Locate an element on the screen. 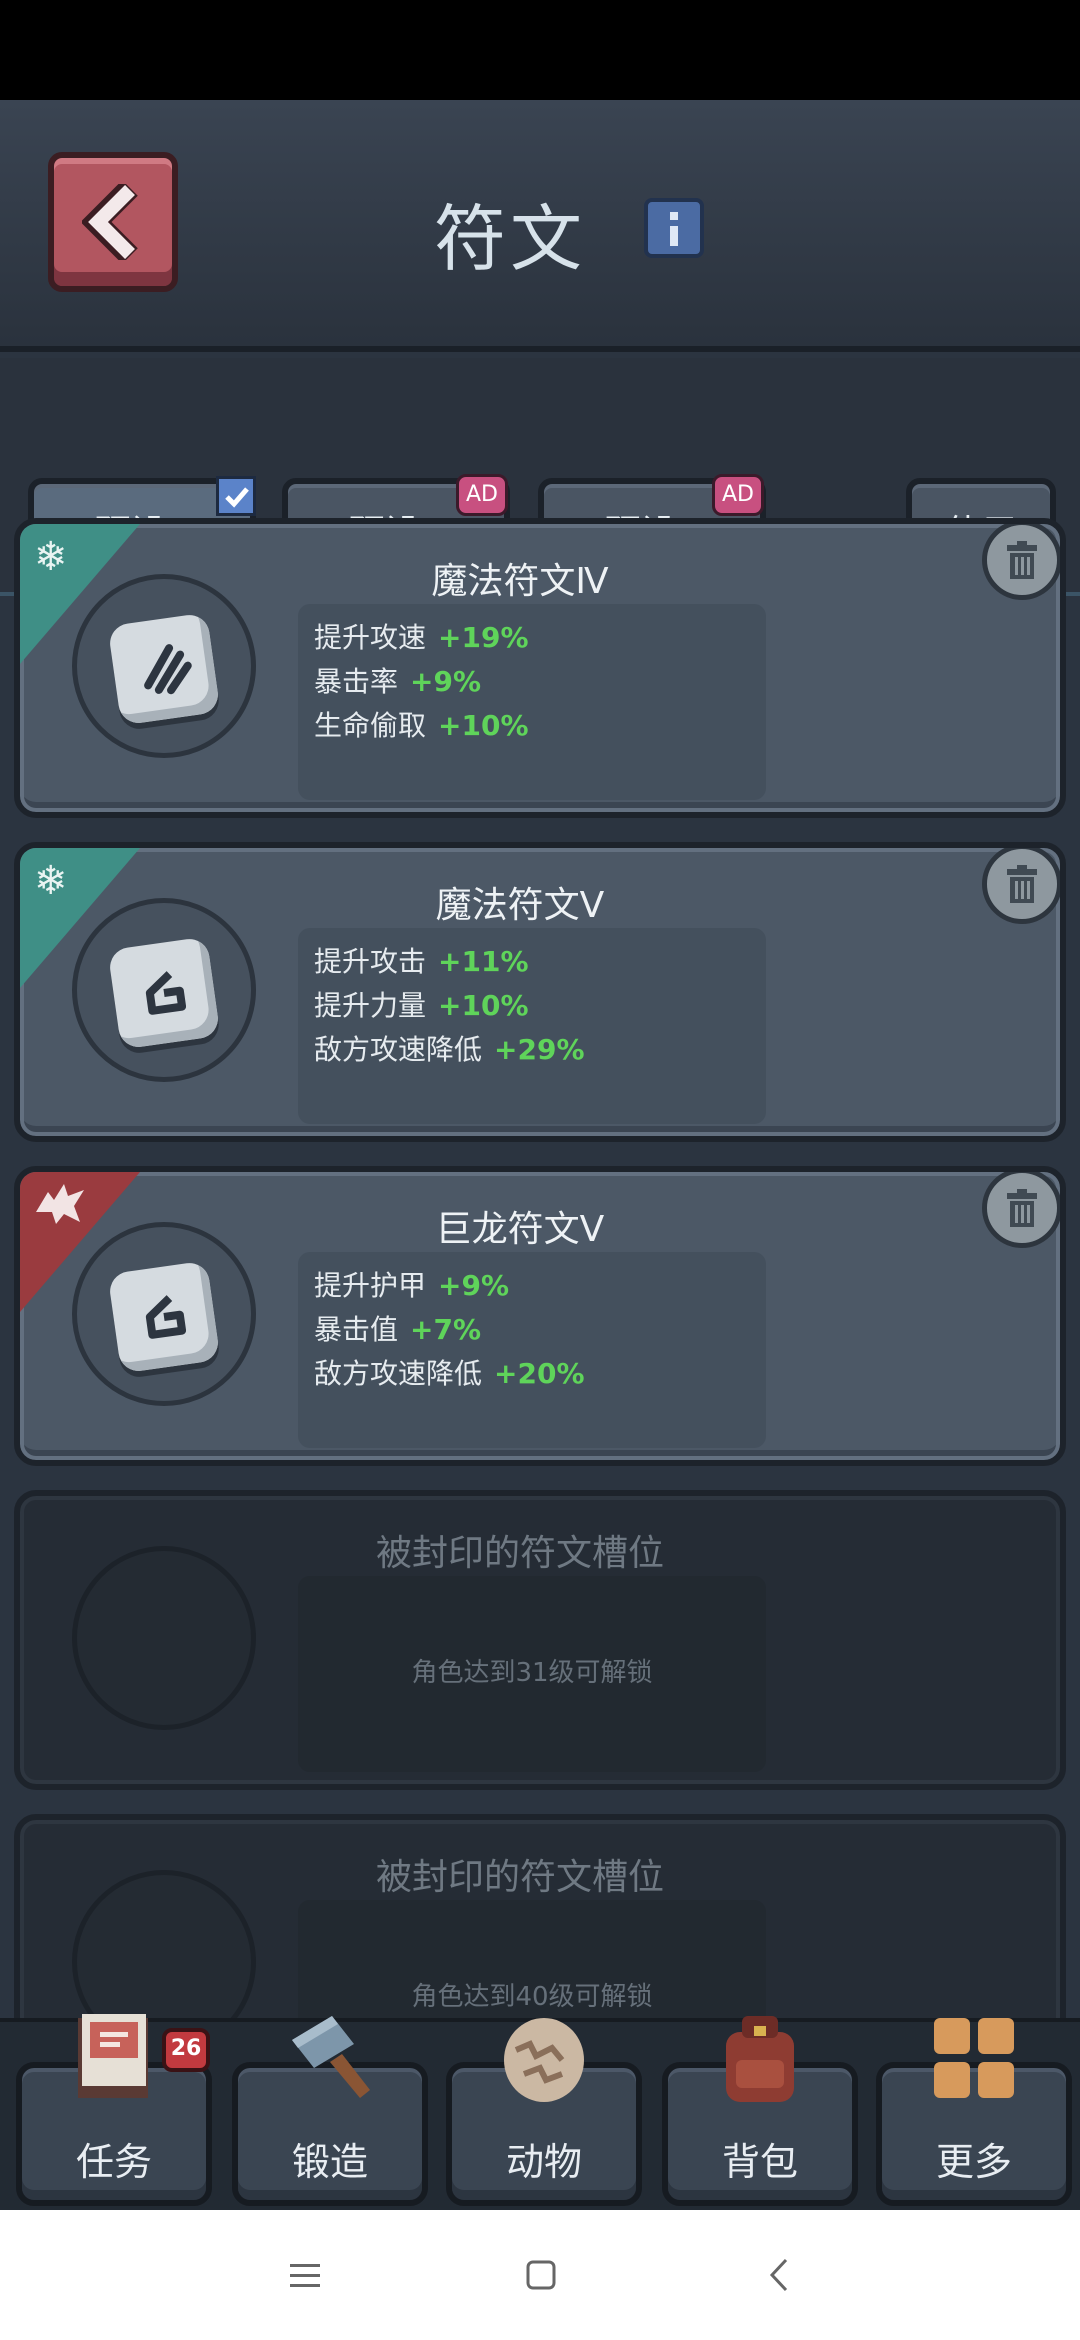 The image size is (1080, 2340). rune-stats: 提升攻击 +11% 提升力量 +10% 敌方攻速降低 +29% is located at coordinates (532, 1026).